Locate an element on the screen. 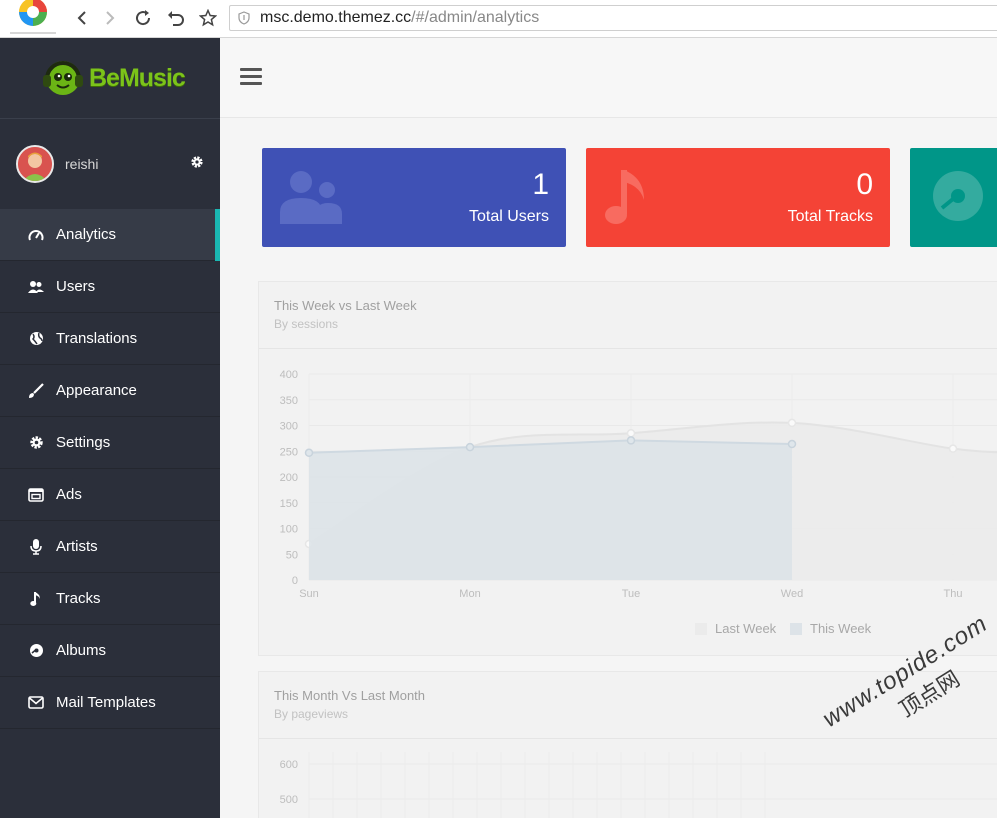 This screenshot has height=818, width=997. sidebar-item-label: Albums is located at coordinates (81, 650).